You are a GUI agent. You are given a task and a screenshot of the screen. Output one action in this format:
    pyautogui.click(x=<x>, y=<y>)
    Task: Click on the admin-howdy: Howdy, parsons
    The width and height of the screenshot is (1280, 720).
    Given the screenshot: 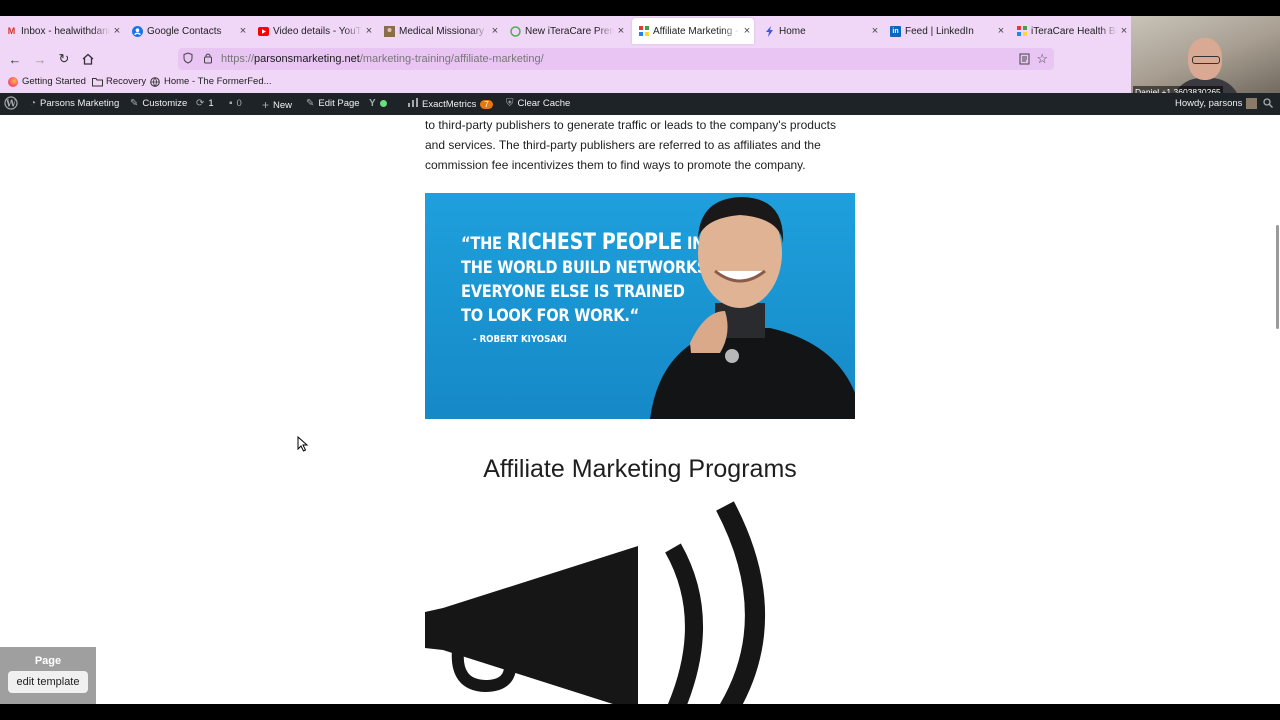 What is the action you would take?
    pyautogui.click(x=1216, y=103)
    